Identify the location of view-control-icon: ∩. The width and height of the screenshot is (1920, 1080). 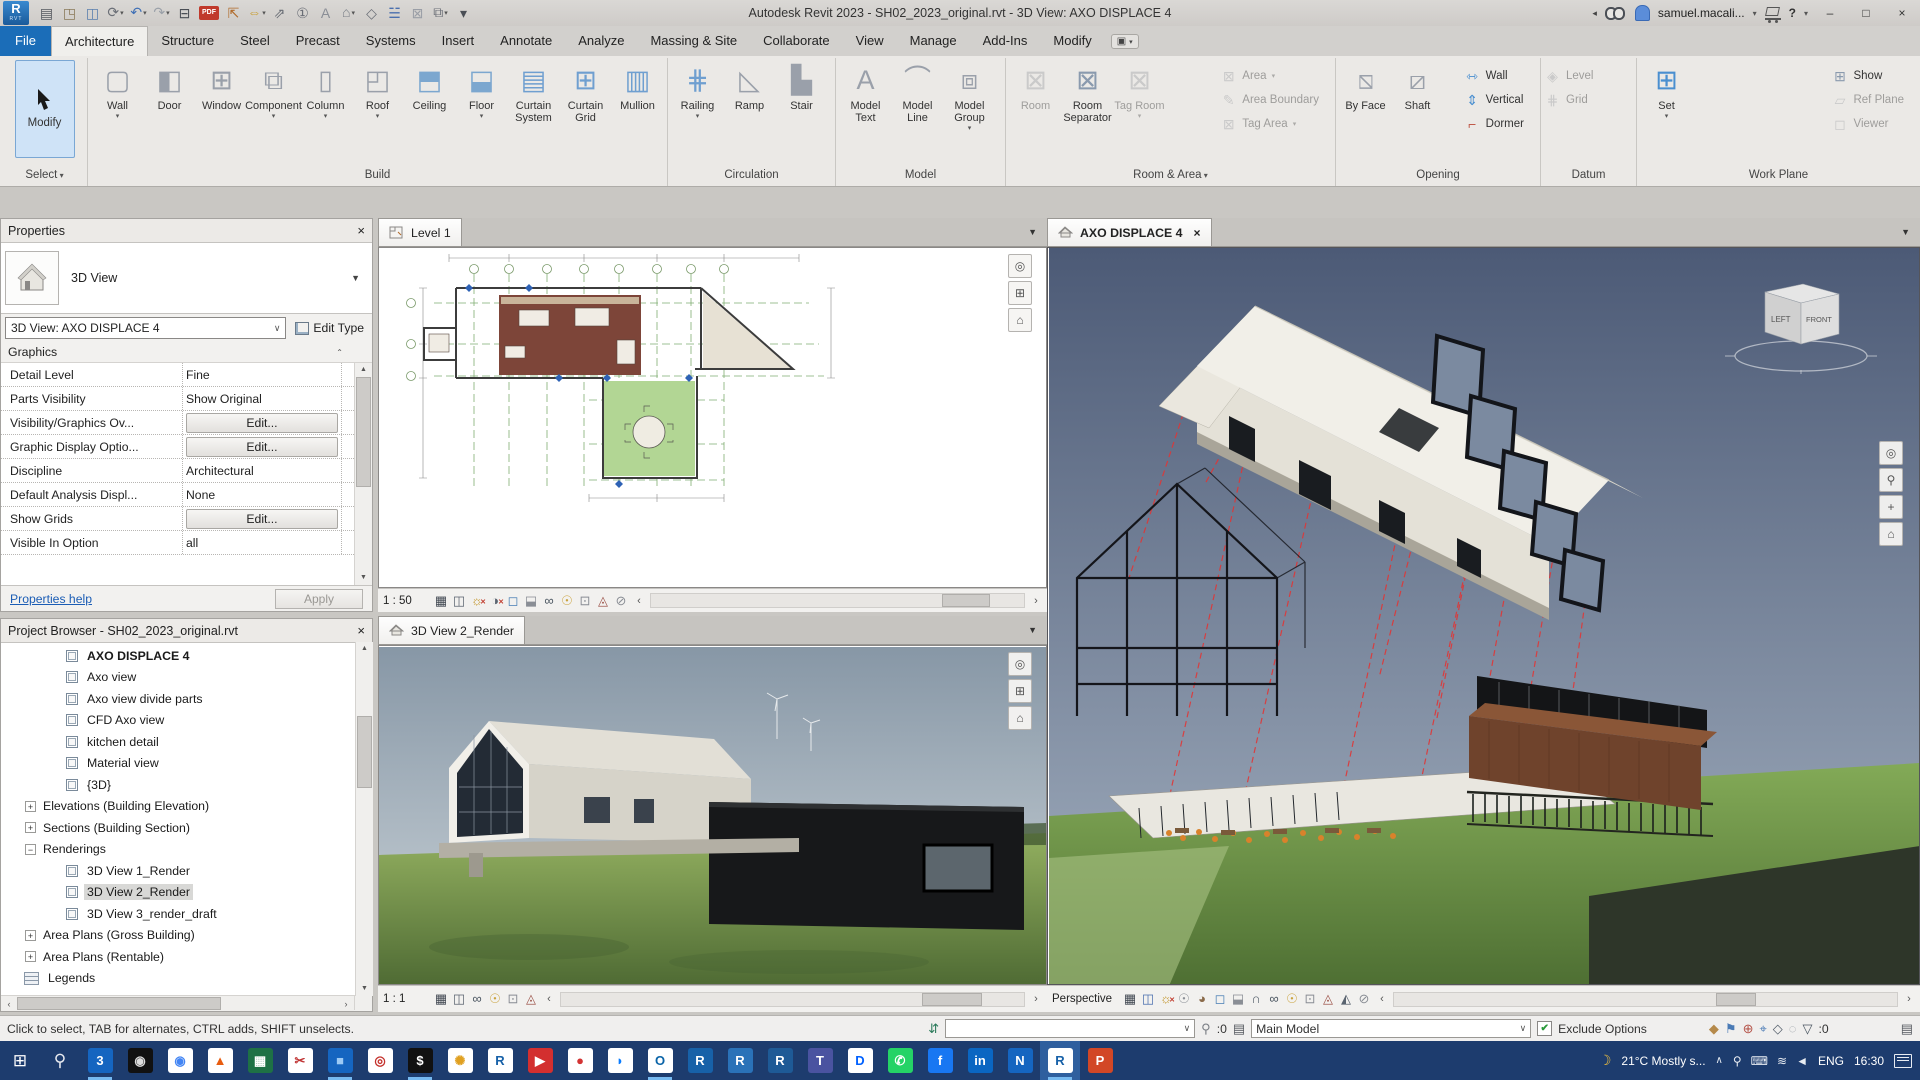
(1256, 999).